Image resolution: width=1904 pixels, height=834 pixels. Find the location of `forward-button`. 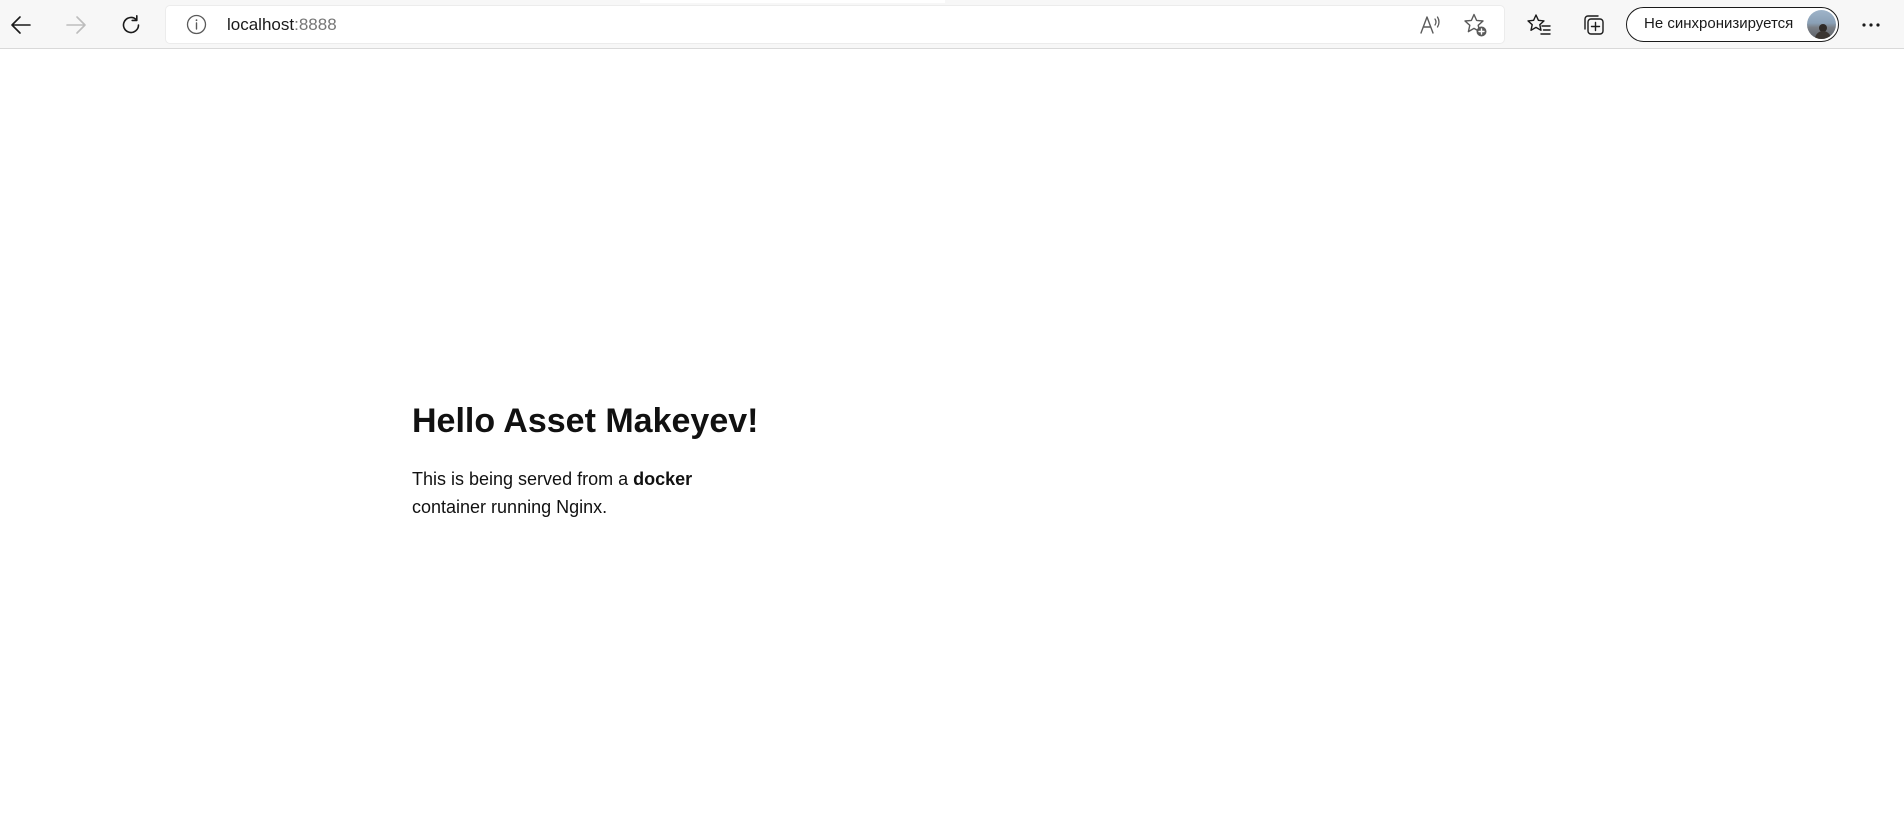

forward-button is located at coordinates (76, 25).